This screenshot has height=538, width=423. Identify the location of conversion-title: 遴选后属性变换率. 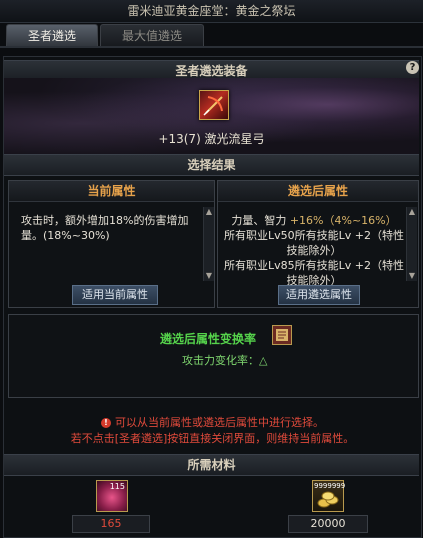
(208, 339).